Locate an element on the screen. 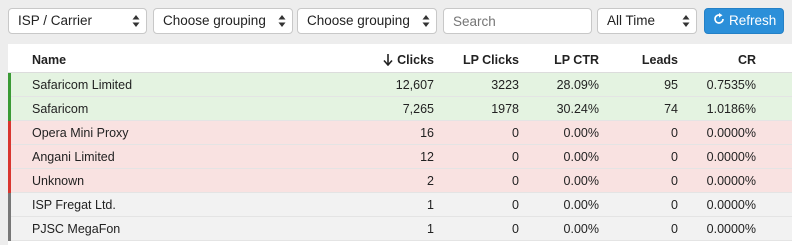  sort-descending-icon is located at coordinates (388, 62).